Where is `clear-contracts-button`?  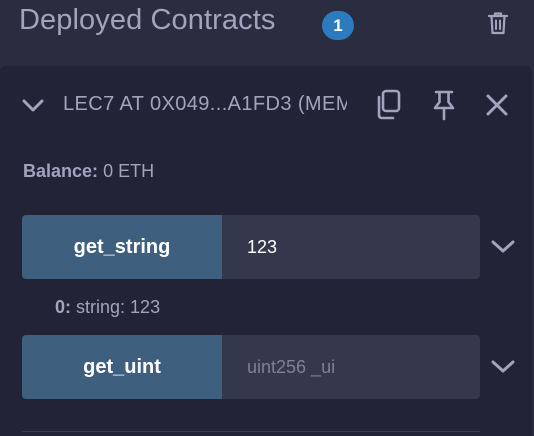 clear-contracts-button is located at coordinates (498, 23).